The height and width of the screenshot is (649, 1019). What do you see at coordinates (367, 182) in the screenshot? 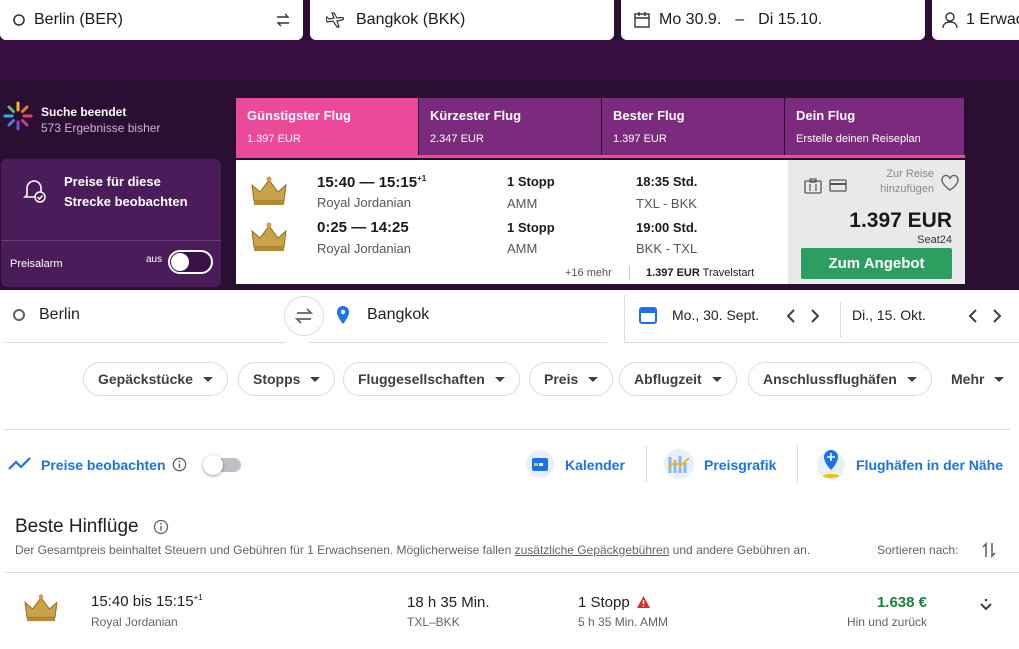
I see `outbound-times-text: 15:40 — 15:15` at bounding box center [367, 182].